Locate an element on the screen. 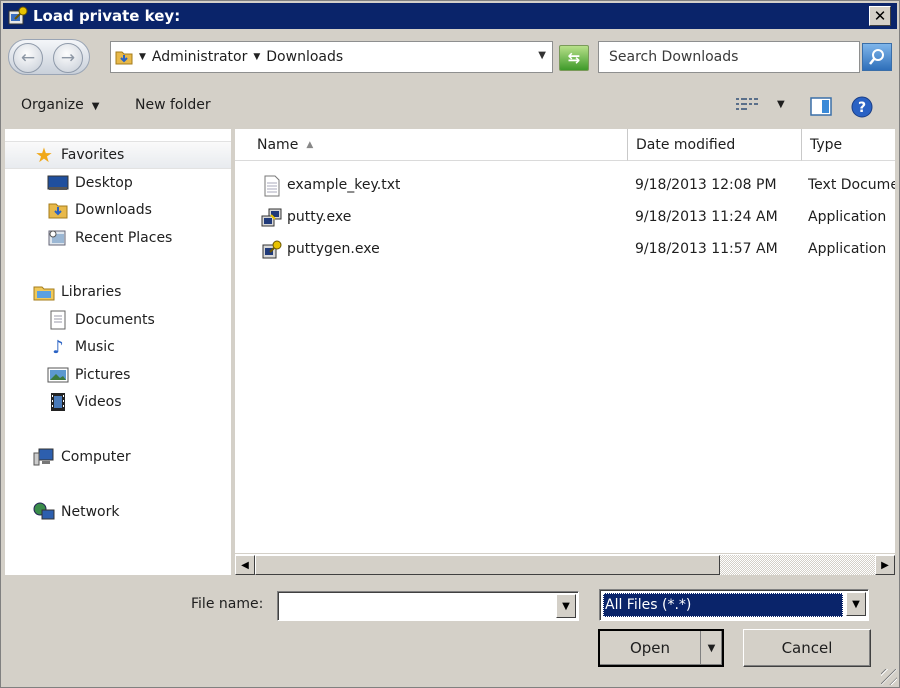  file-row: putty.exe 9/18/2013 11:24 AM Application is located at coordinates (565, 218).